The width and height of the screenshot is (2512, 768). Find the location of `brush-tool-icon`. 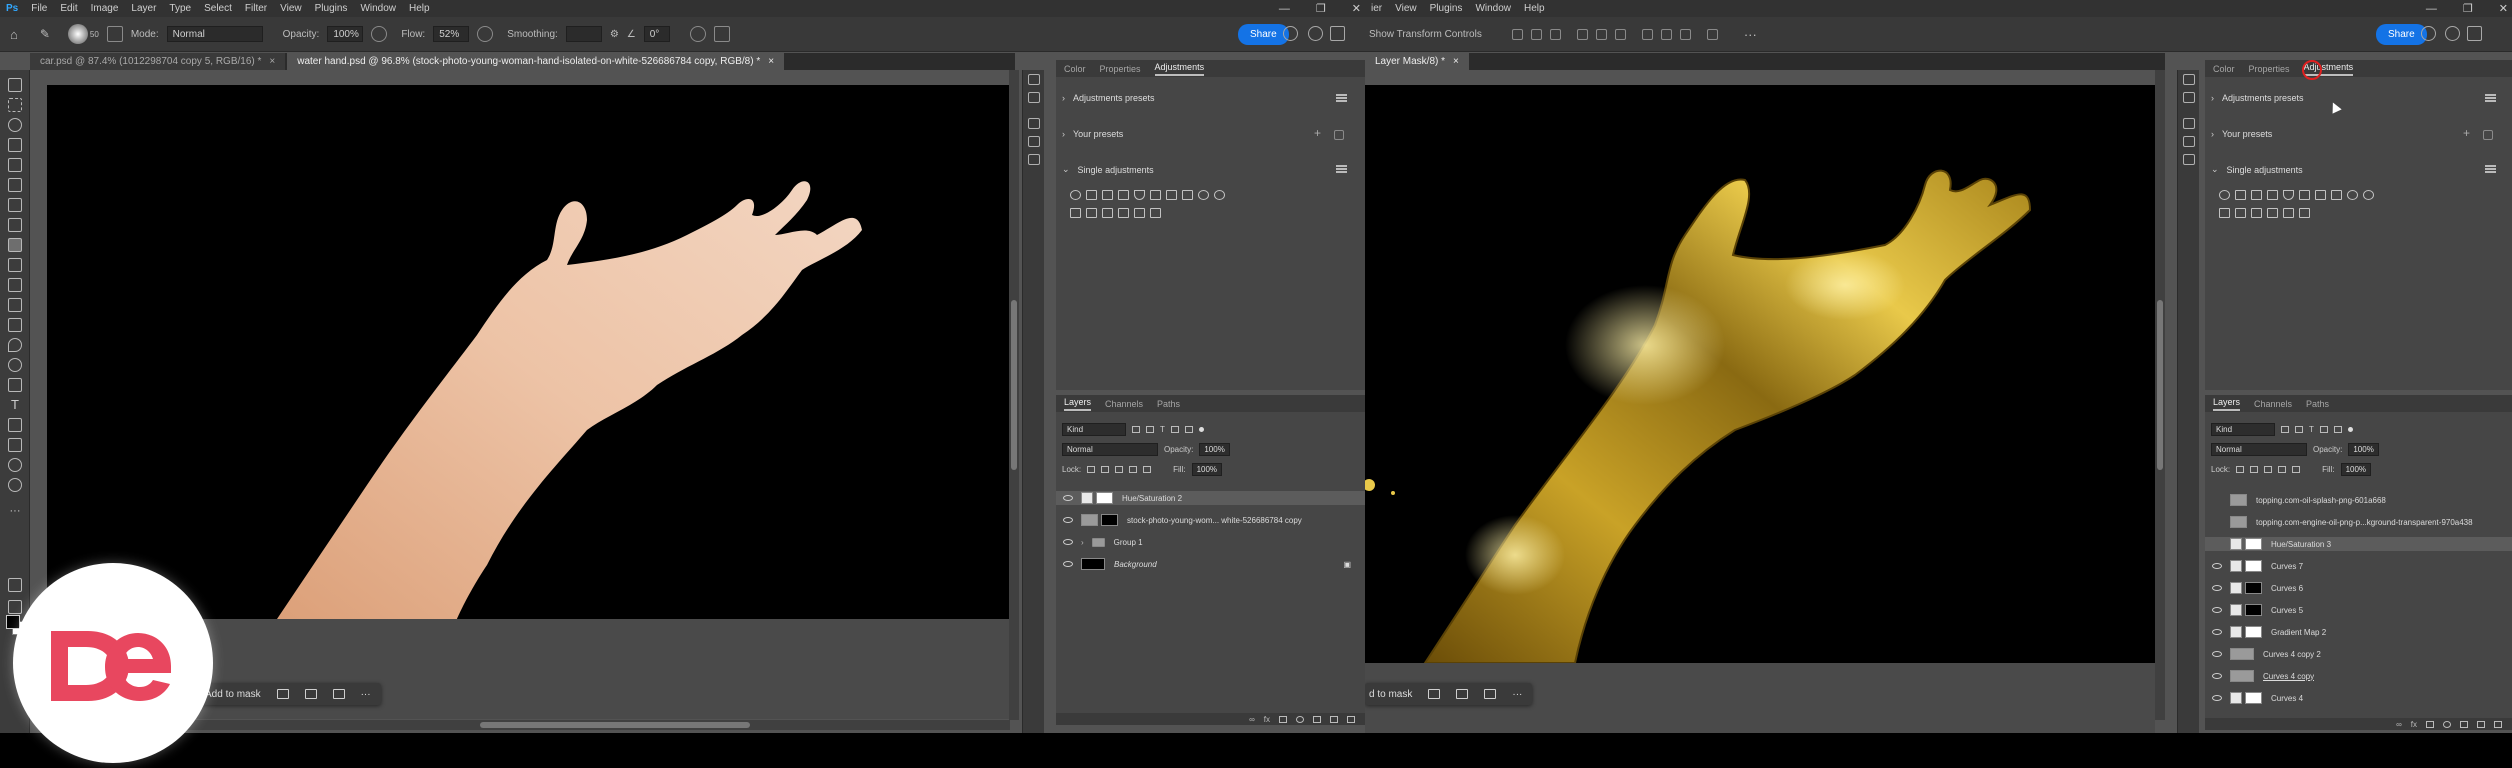

brush-tool-icon is located at coordinates (15, 245).